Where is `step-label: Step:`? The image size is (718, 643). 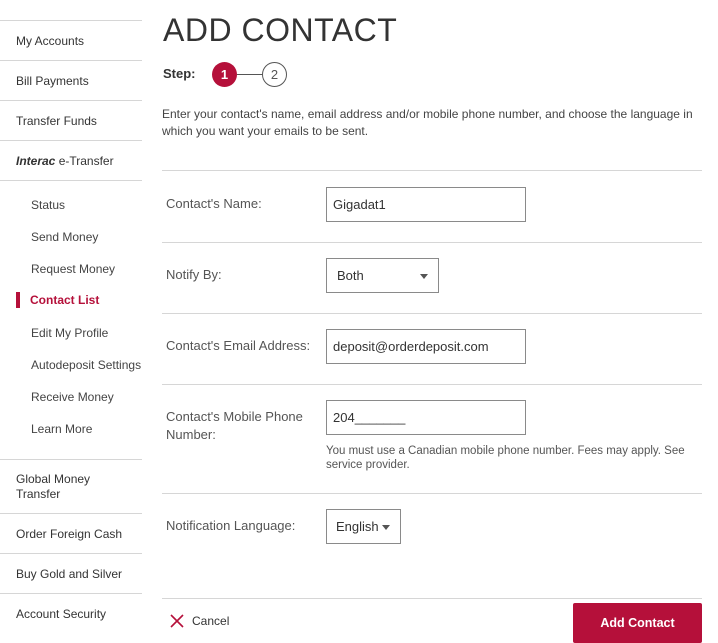
step-label: Step: is located at coordinates (179, 73).